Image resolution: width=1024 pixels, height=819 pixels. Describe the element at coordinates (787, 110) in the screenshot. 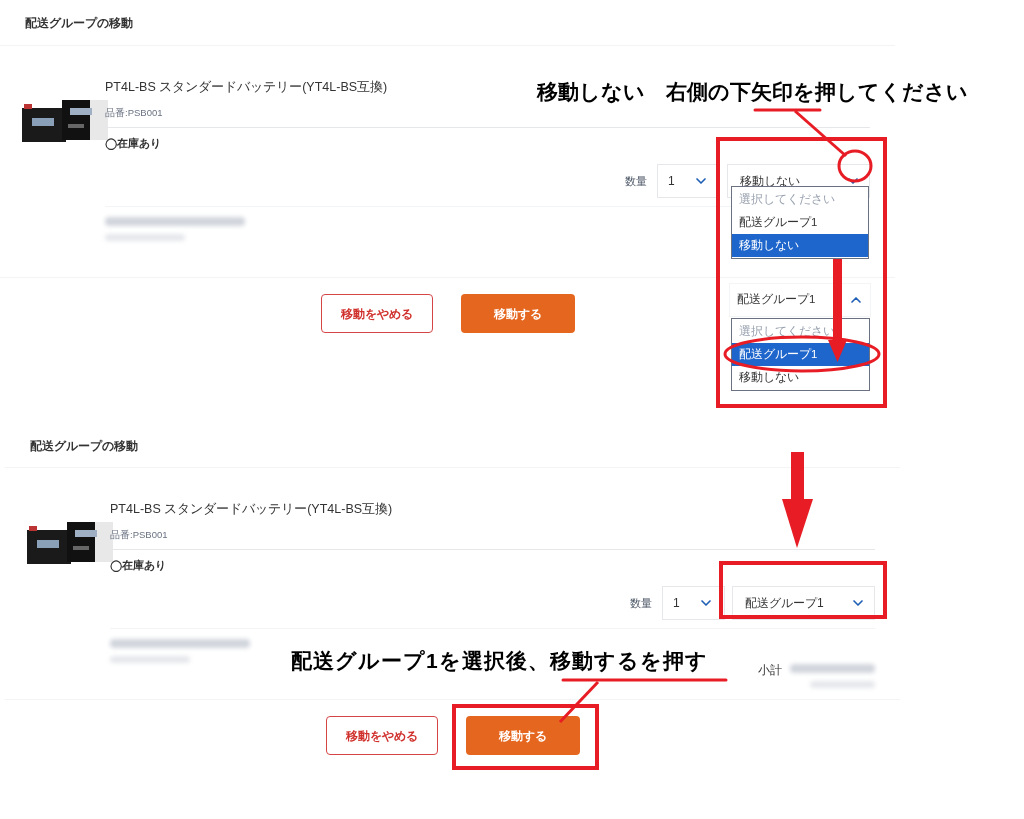

I see `underline-mark` at that location.